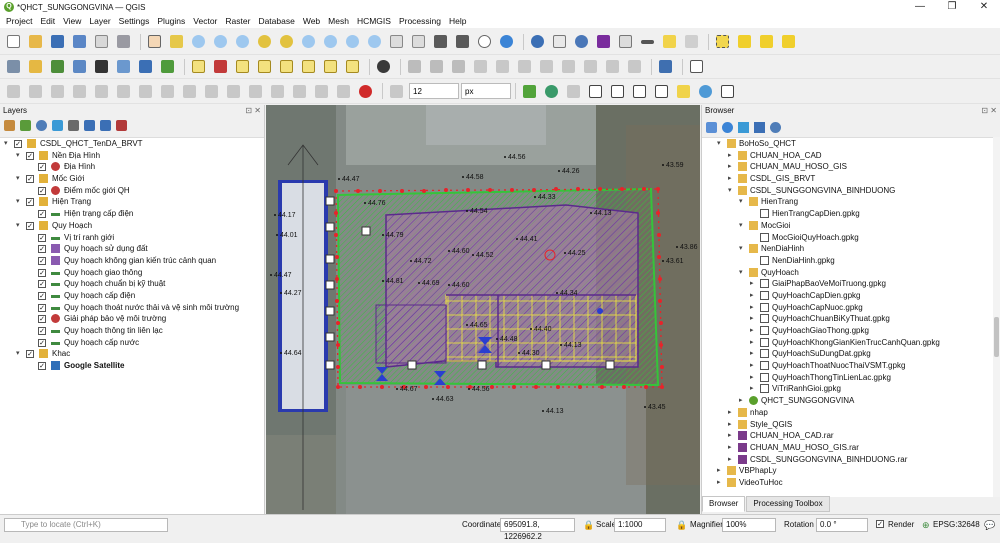  I want to click on statistics-icon, so click(603, 42).